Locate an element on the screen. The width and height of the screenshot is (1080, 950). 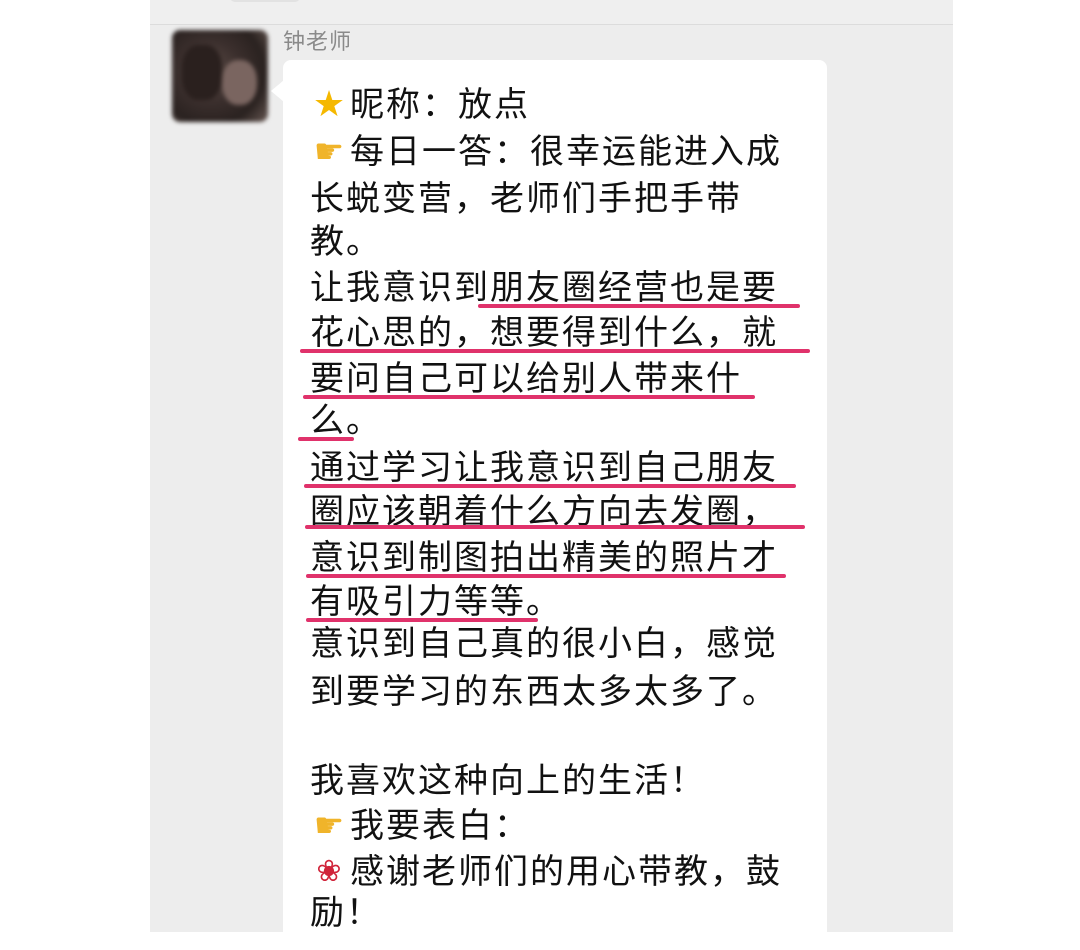
message-line: 我喜欢这种向上的生活！ is located at coordinates (508, 781).